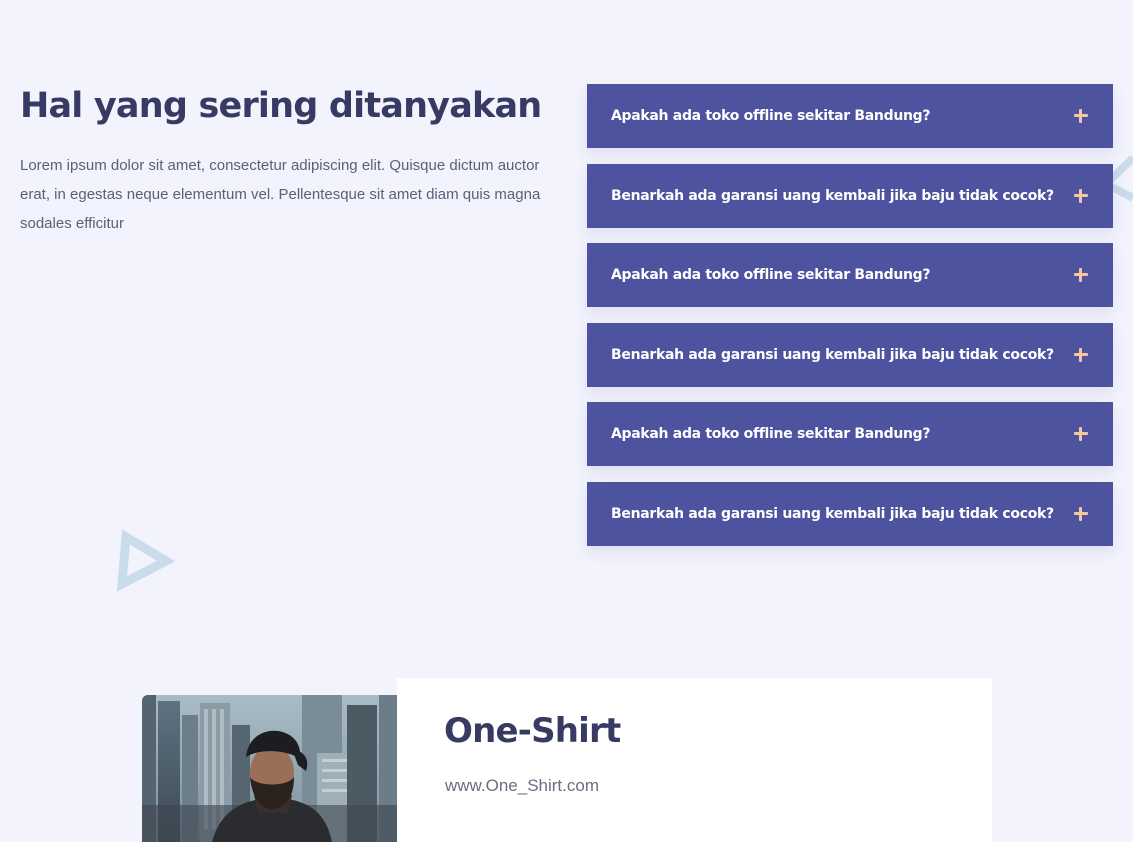  I want to click on product-name: One-Shirt, so click(532, 731).